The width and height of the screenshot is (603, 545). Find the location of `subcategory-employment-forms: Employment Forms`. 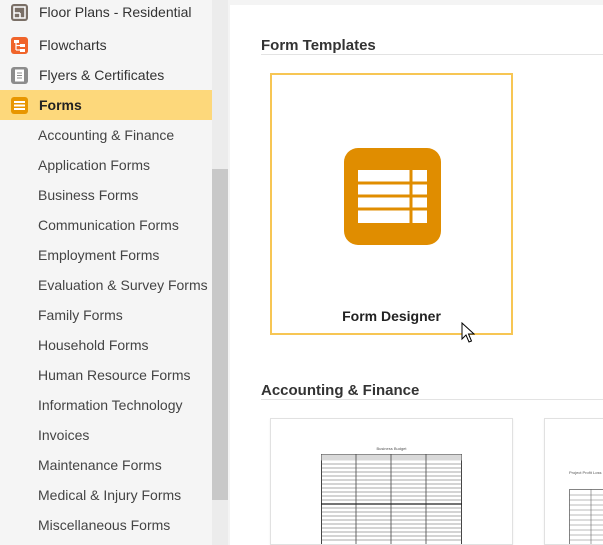

subcategory-employment-forms: Employment Forms is located at coordinates (106, 255).